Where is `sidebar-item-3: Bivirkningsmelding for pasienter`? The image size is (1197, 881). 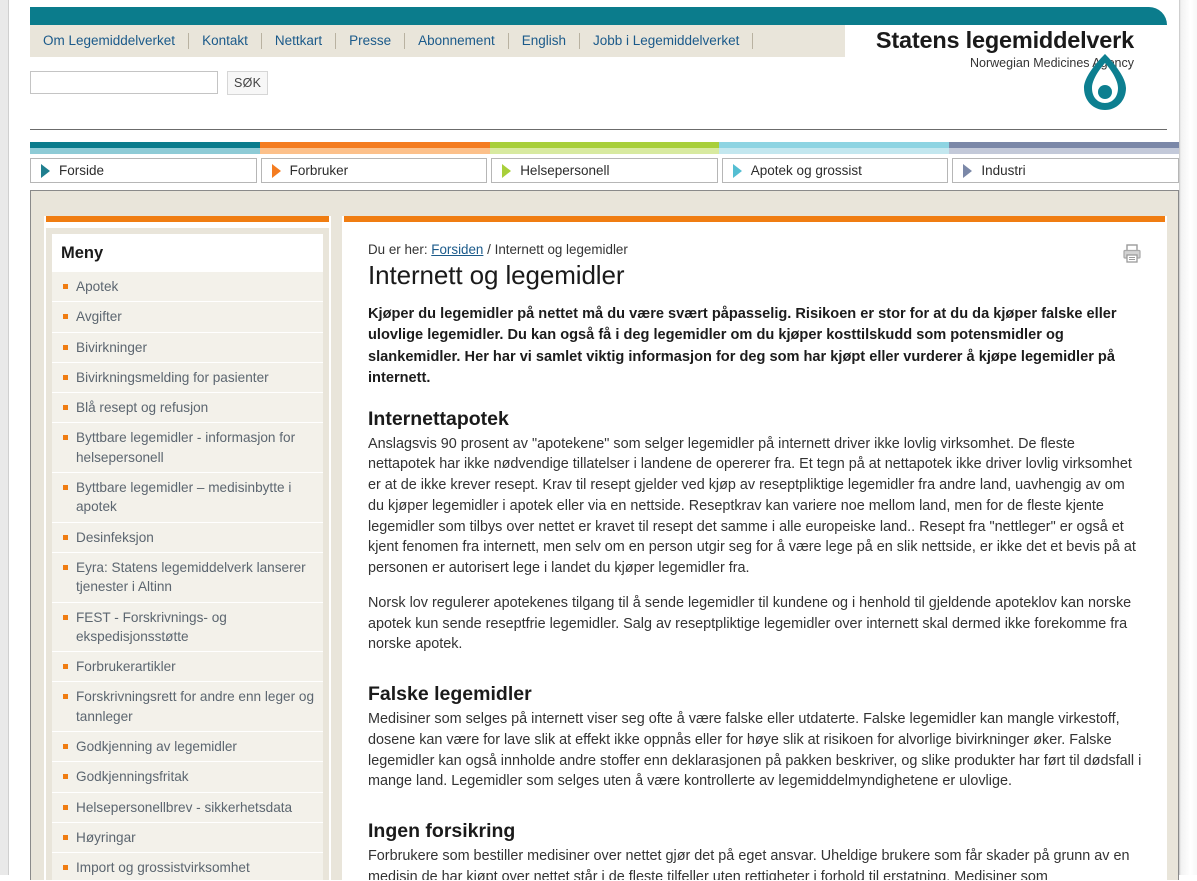
sidebar-item-3: Bivirkningsmelding for pasienter is located at coordinates (187, 378).